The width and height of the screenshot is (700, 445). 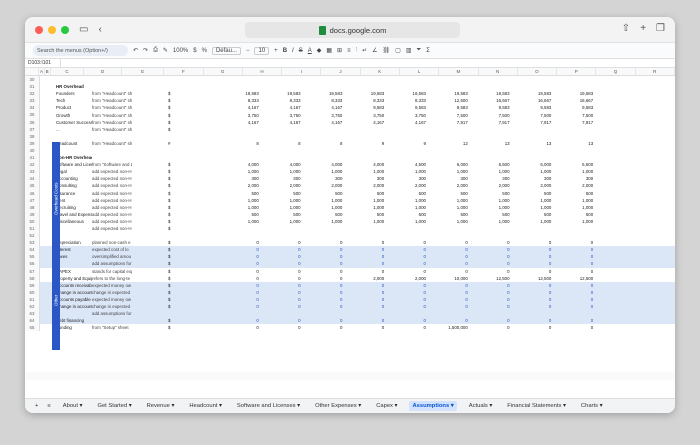 What do you see at coordinates (409, 50) in the screenshot?
I see `chart-icon: ▥` at bounding box center [409, 50].